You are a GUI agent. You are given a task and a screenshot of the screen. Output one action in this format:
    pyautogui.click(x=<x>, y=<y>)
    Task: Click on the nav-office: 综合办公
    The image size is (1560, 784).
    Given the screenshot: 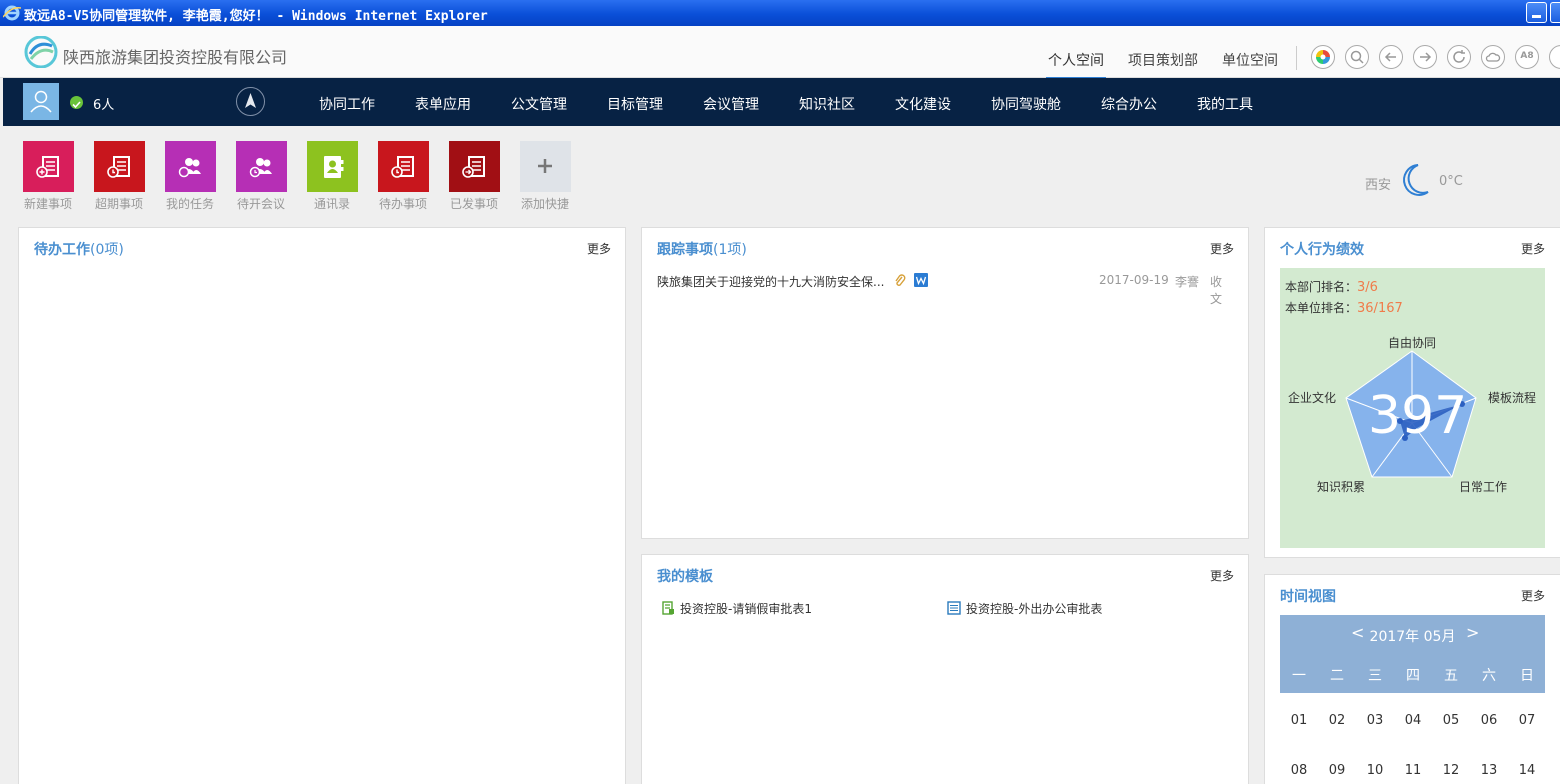 What is the action you would take?
    pyautogui.click(x=1129, y=104)
    